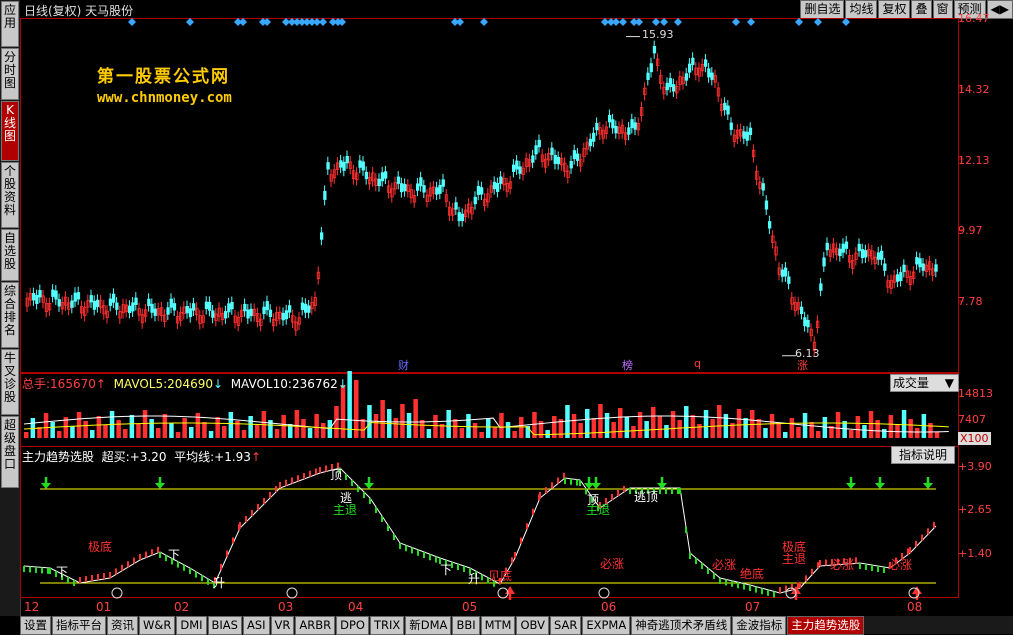 This screenshot has width=1013, height=635. Describe the element at coordinates (822, 9) in the screenshot. I see `remove-watchlist-button: 删自选` at that location.